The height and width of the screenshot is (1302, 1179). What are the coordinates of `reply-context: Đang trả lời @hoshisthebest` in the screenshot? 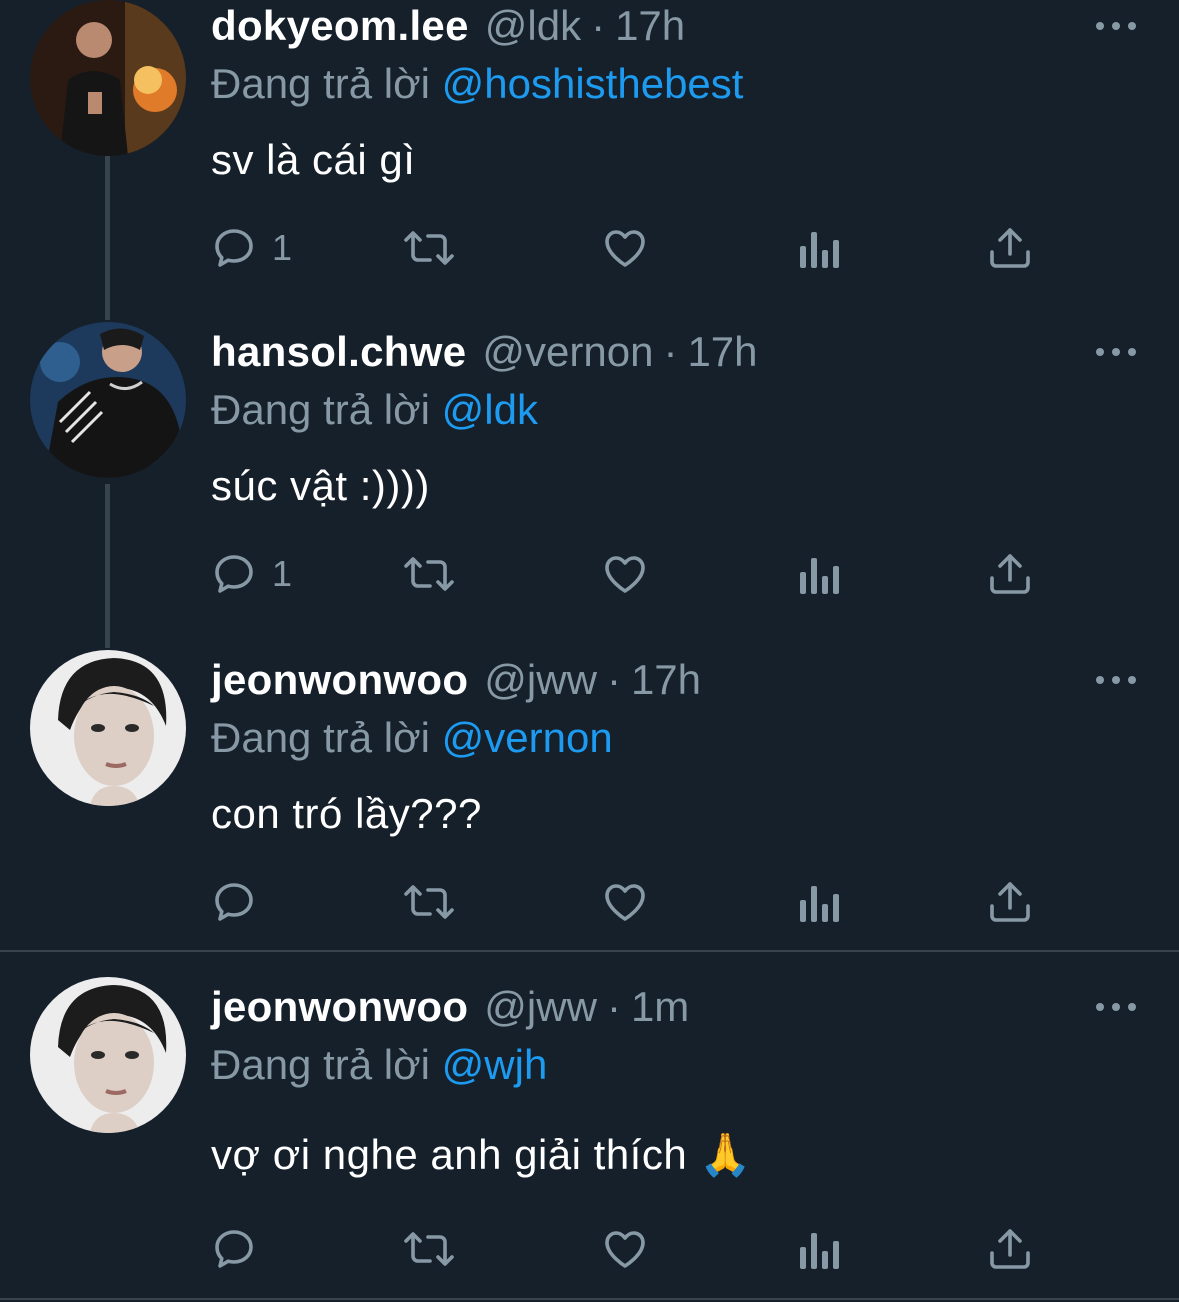 It's located at (477, 84).